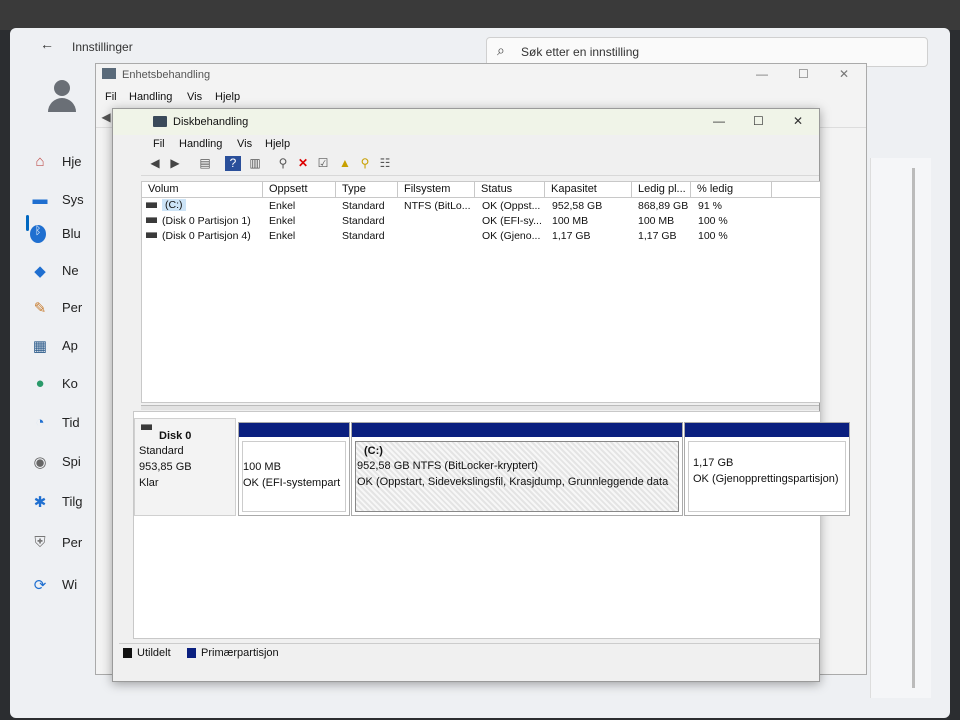 This screenshot has width=960, height=720. Describe the element at coordinates (466, 144) in the screenshot. I see `disk-management-menubar: Fil Handling Vis Hjelp` at that location.